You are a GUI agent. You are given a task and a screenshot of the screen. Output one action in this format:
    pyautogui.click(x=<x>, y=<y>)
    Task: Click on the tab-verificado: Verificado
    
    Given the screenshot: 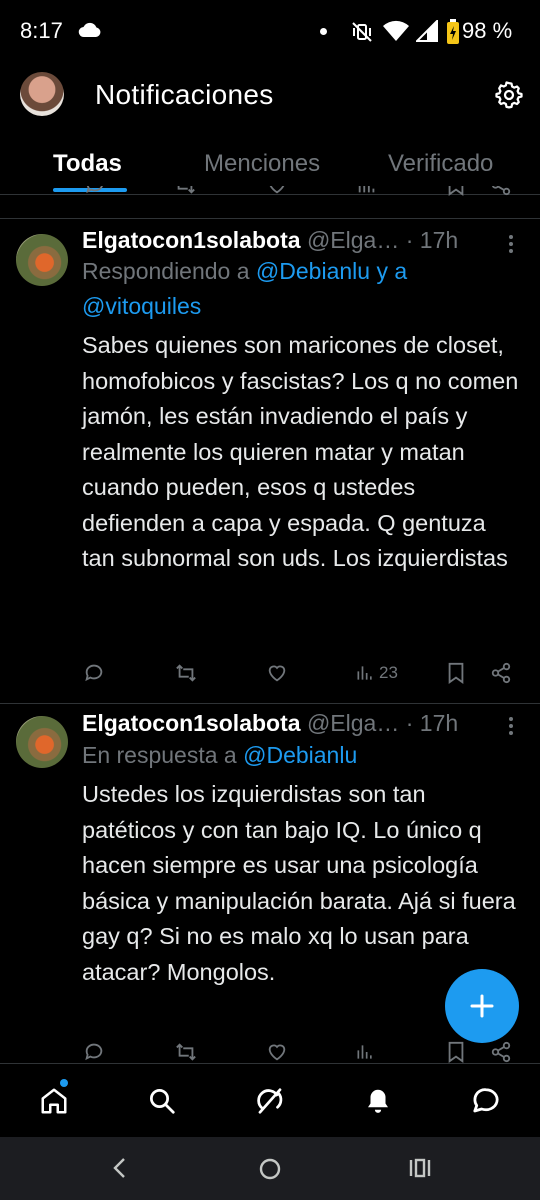 What is the action you would take?
    pyautogui.click(x=440, y=164)
    